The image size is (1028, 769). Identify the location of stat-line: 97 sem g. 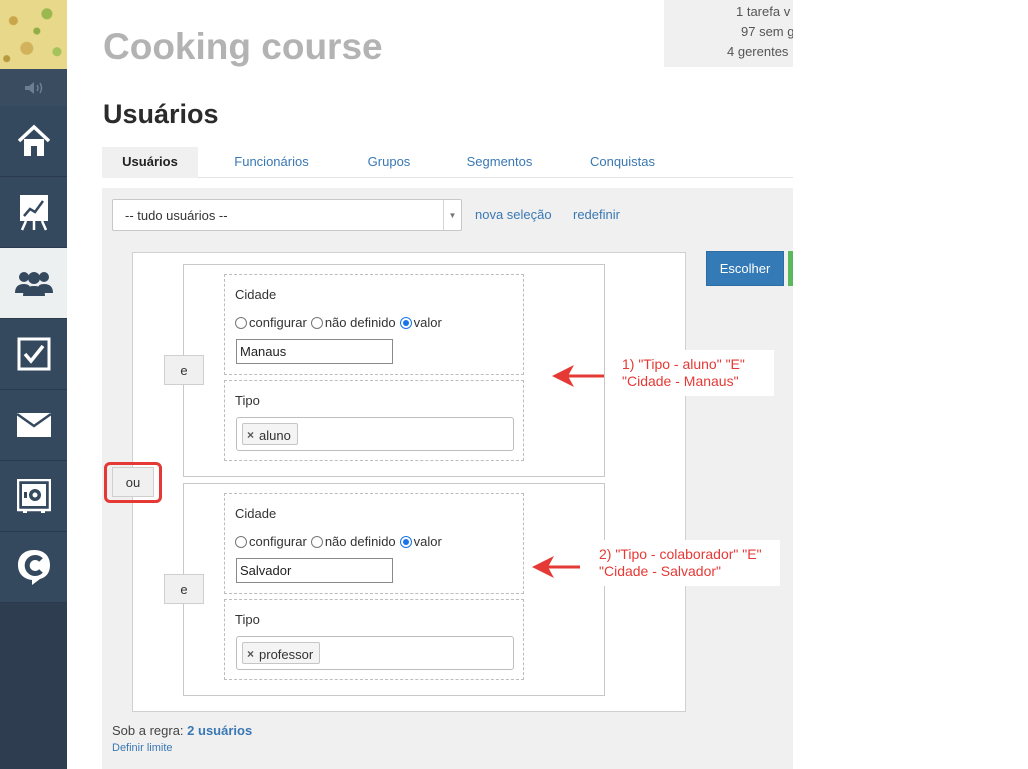
(767, 31).